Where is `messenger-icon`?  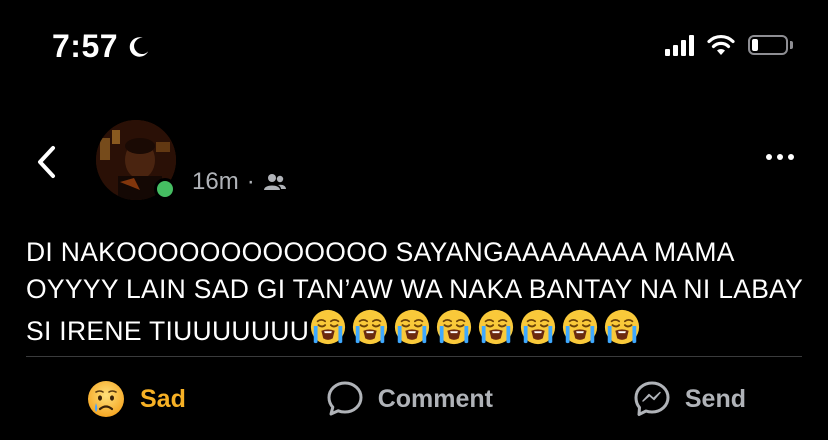 messenger-icon is located at coordinates (652, 398).